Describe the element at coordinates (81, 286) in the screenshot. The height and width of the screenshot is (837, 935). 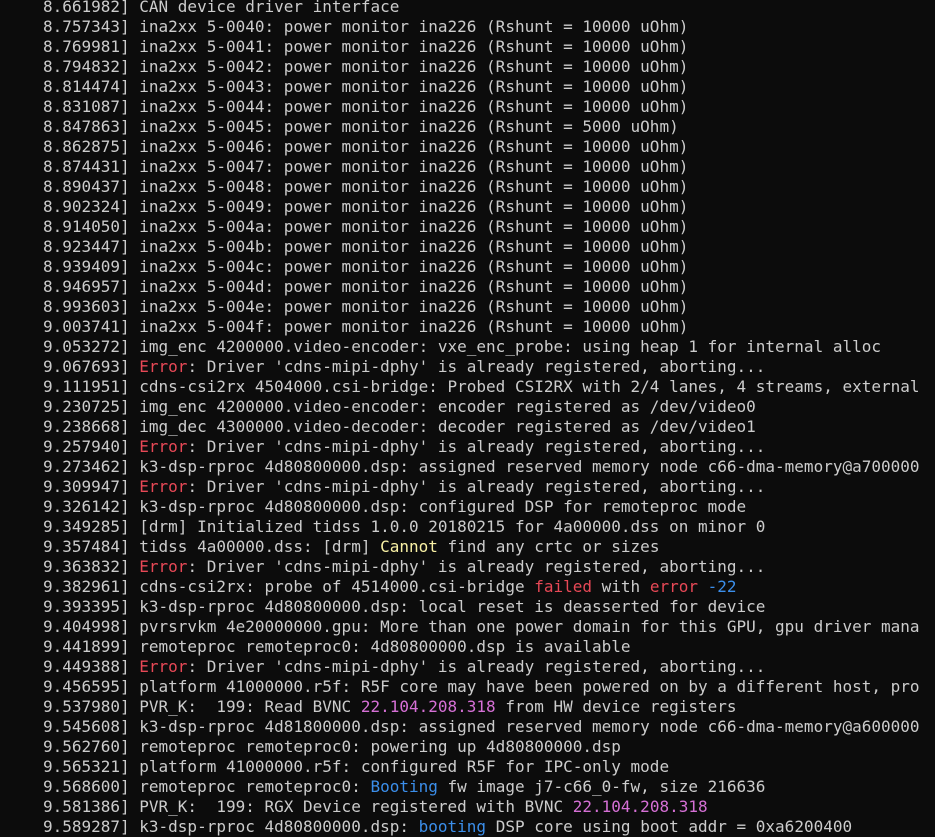
I see `log-timestamp: 8.946957` at that location.